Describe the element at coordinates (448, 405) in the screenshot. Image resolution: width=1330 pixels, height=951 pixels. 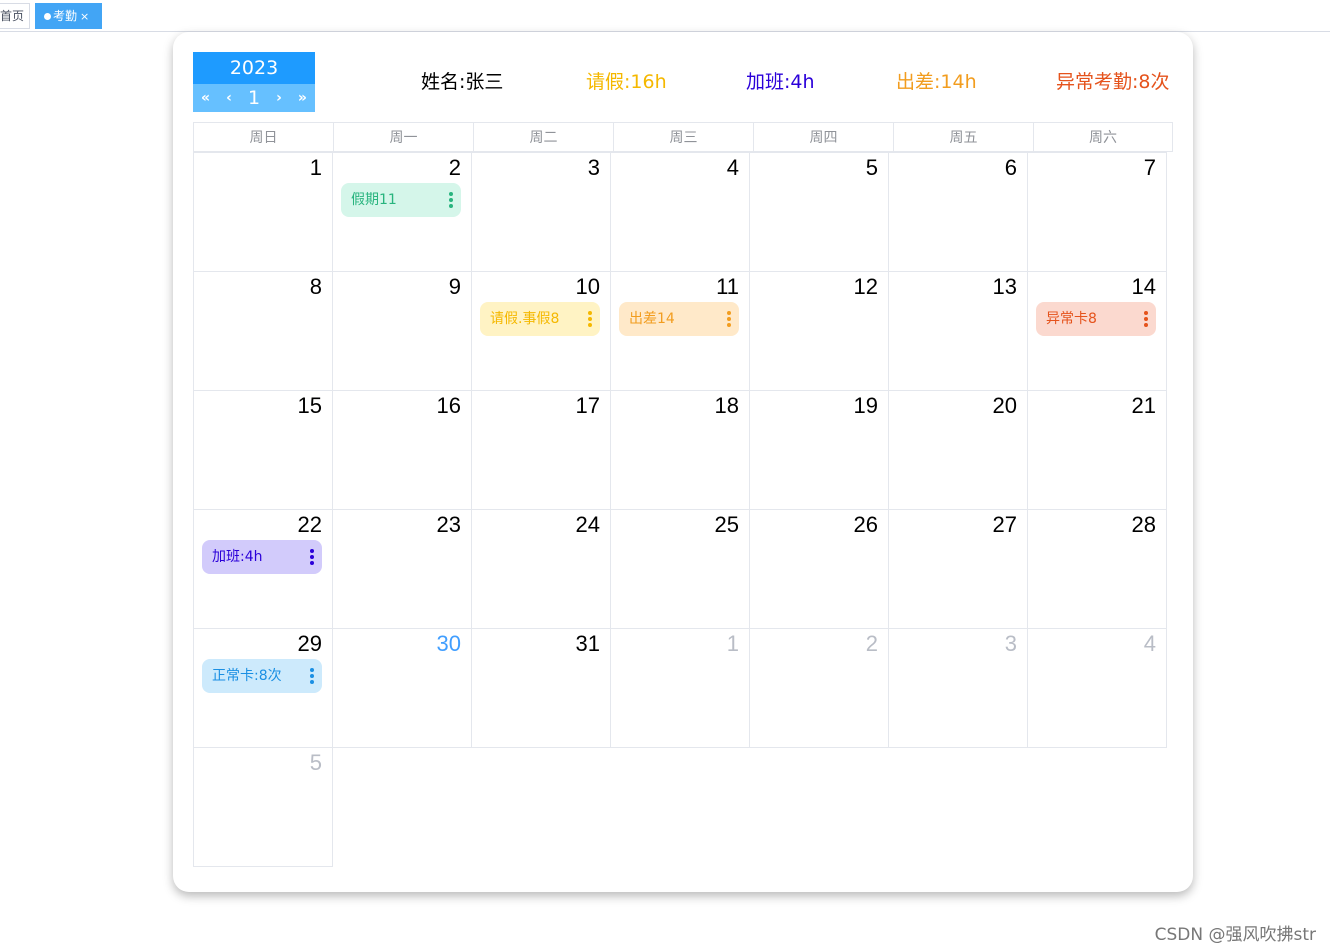
I see `day-number: 16` at that location.